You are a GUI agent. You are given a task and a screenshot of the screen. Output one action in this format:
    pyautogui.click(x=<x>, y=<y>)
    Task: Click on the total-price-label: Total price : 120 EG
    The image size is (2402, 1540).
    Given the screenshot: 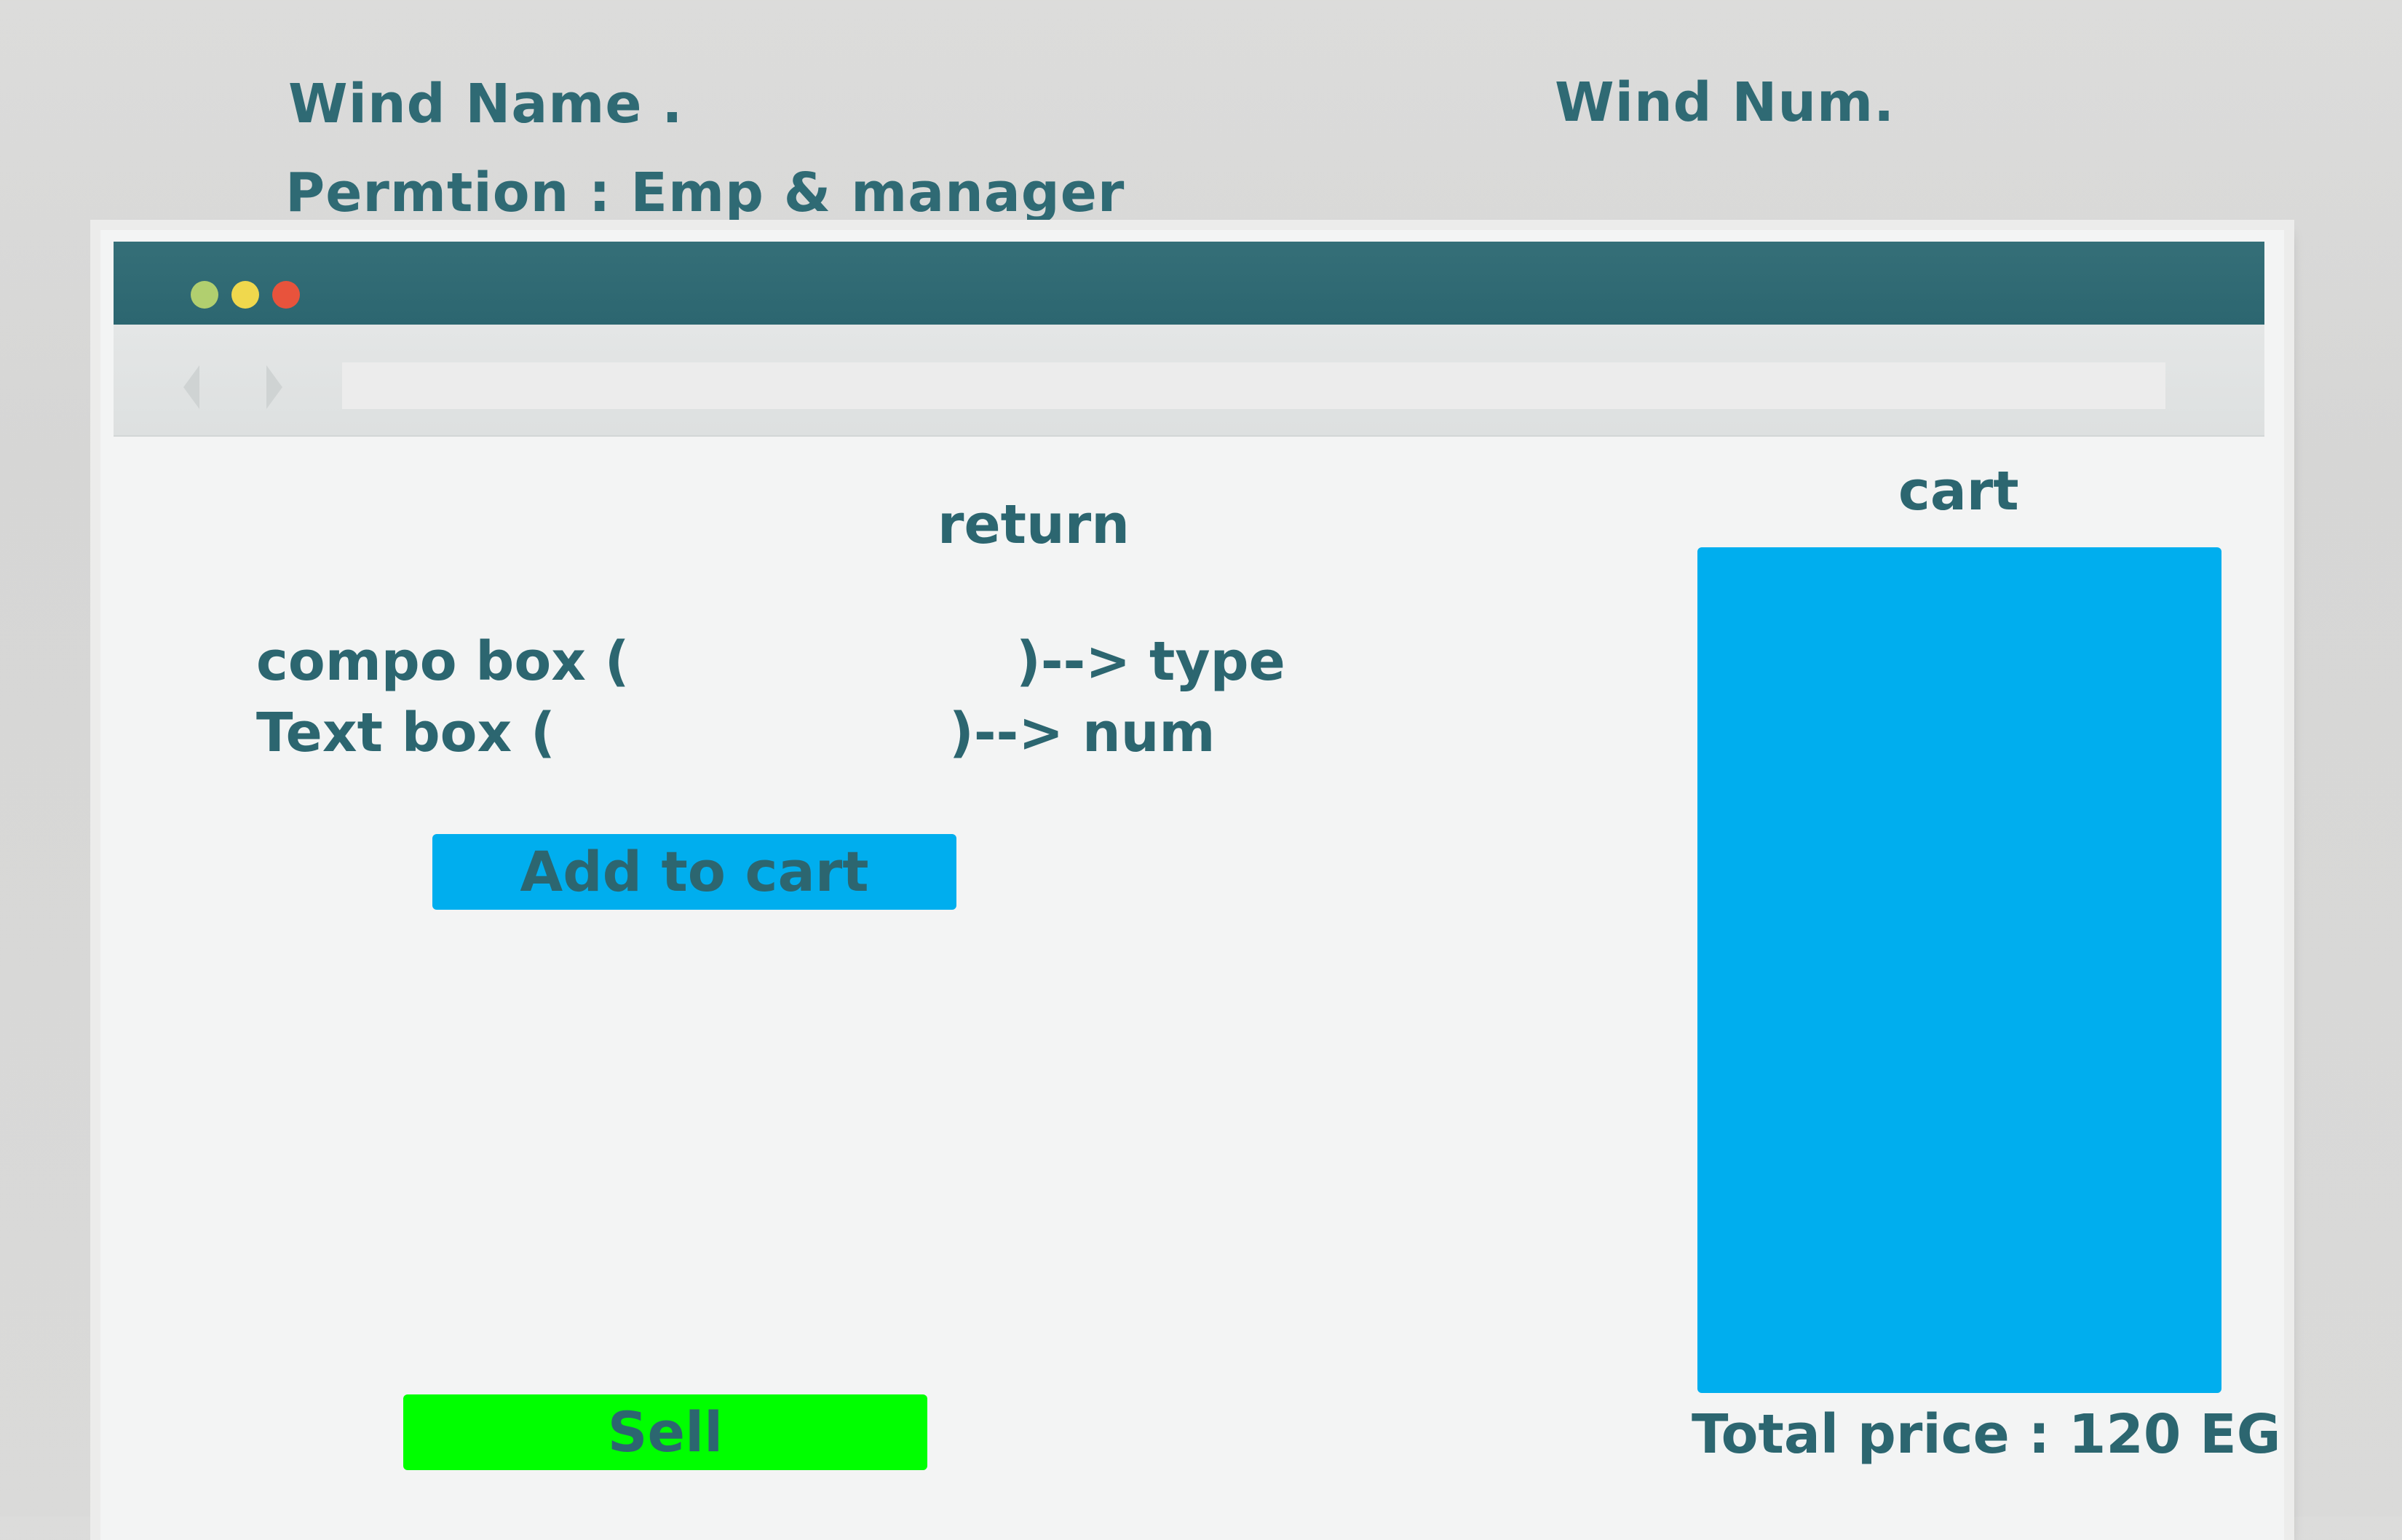 What is the action you would take?
    pyautogui.click(x=1987, y=1434)
    